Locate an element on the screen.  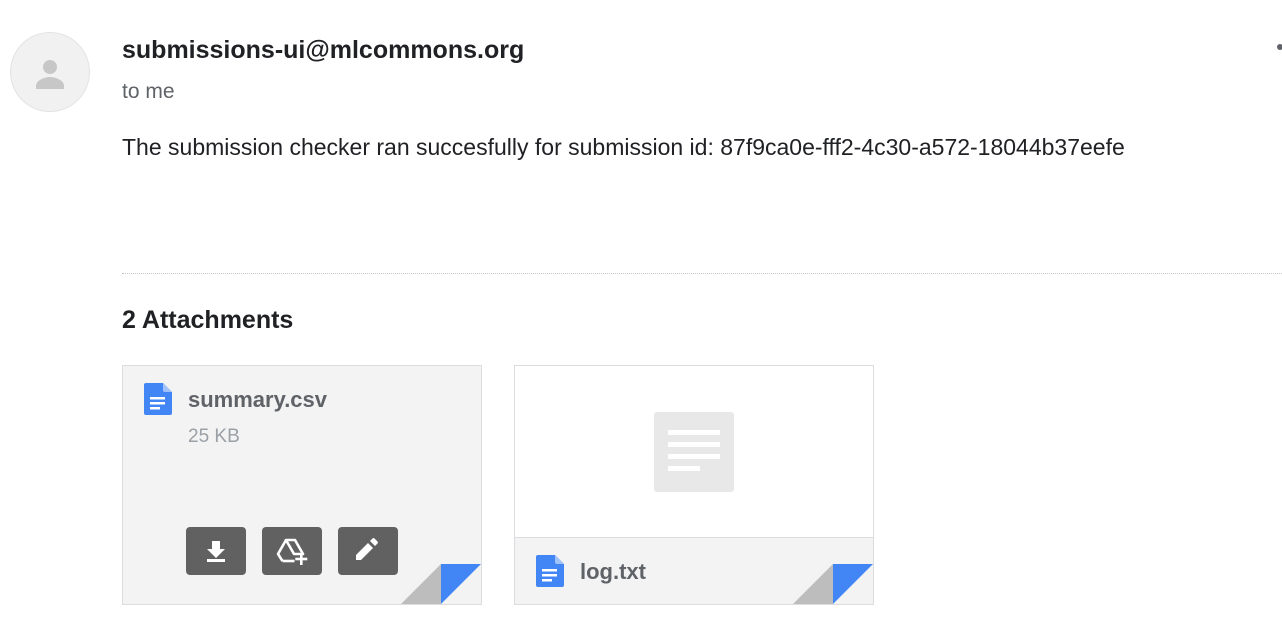
add-to-drive-icon is located at coordinates (292, 551).